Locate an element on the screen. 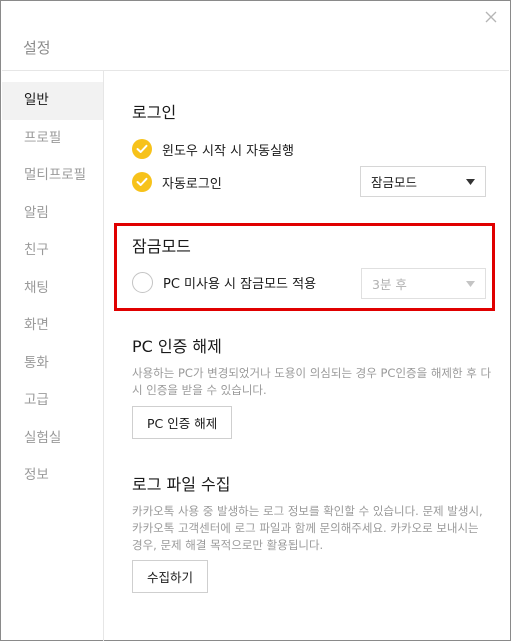 This screenshot has width=511, height=641. auto-start-option: 윈도우 시작 시 자동실행 is located at coordinates (213, 149).